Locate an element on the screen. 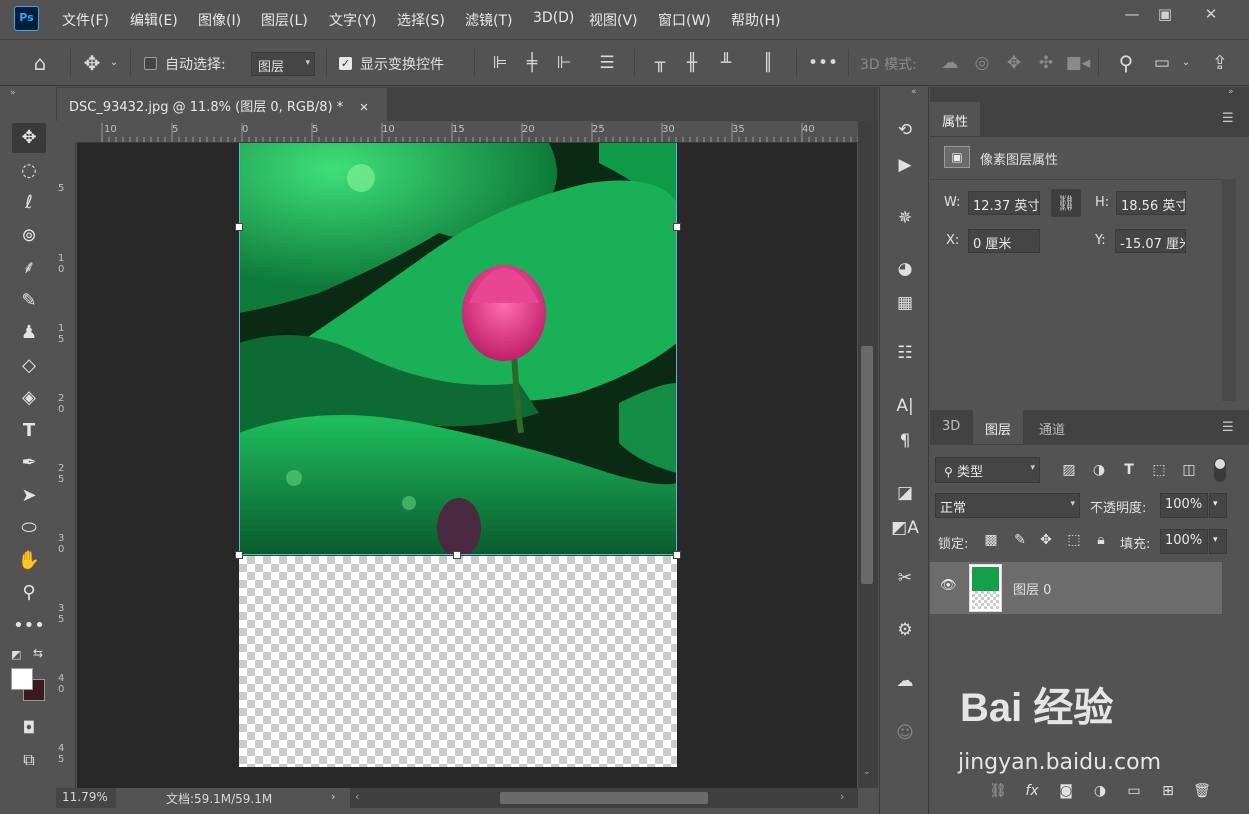 This screenshot has width=1249, height=814. lasso-tool-icon: ℓ is located at coordinates (29, 203).